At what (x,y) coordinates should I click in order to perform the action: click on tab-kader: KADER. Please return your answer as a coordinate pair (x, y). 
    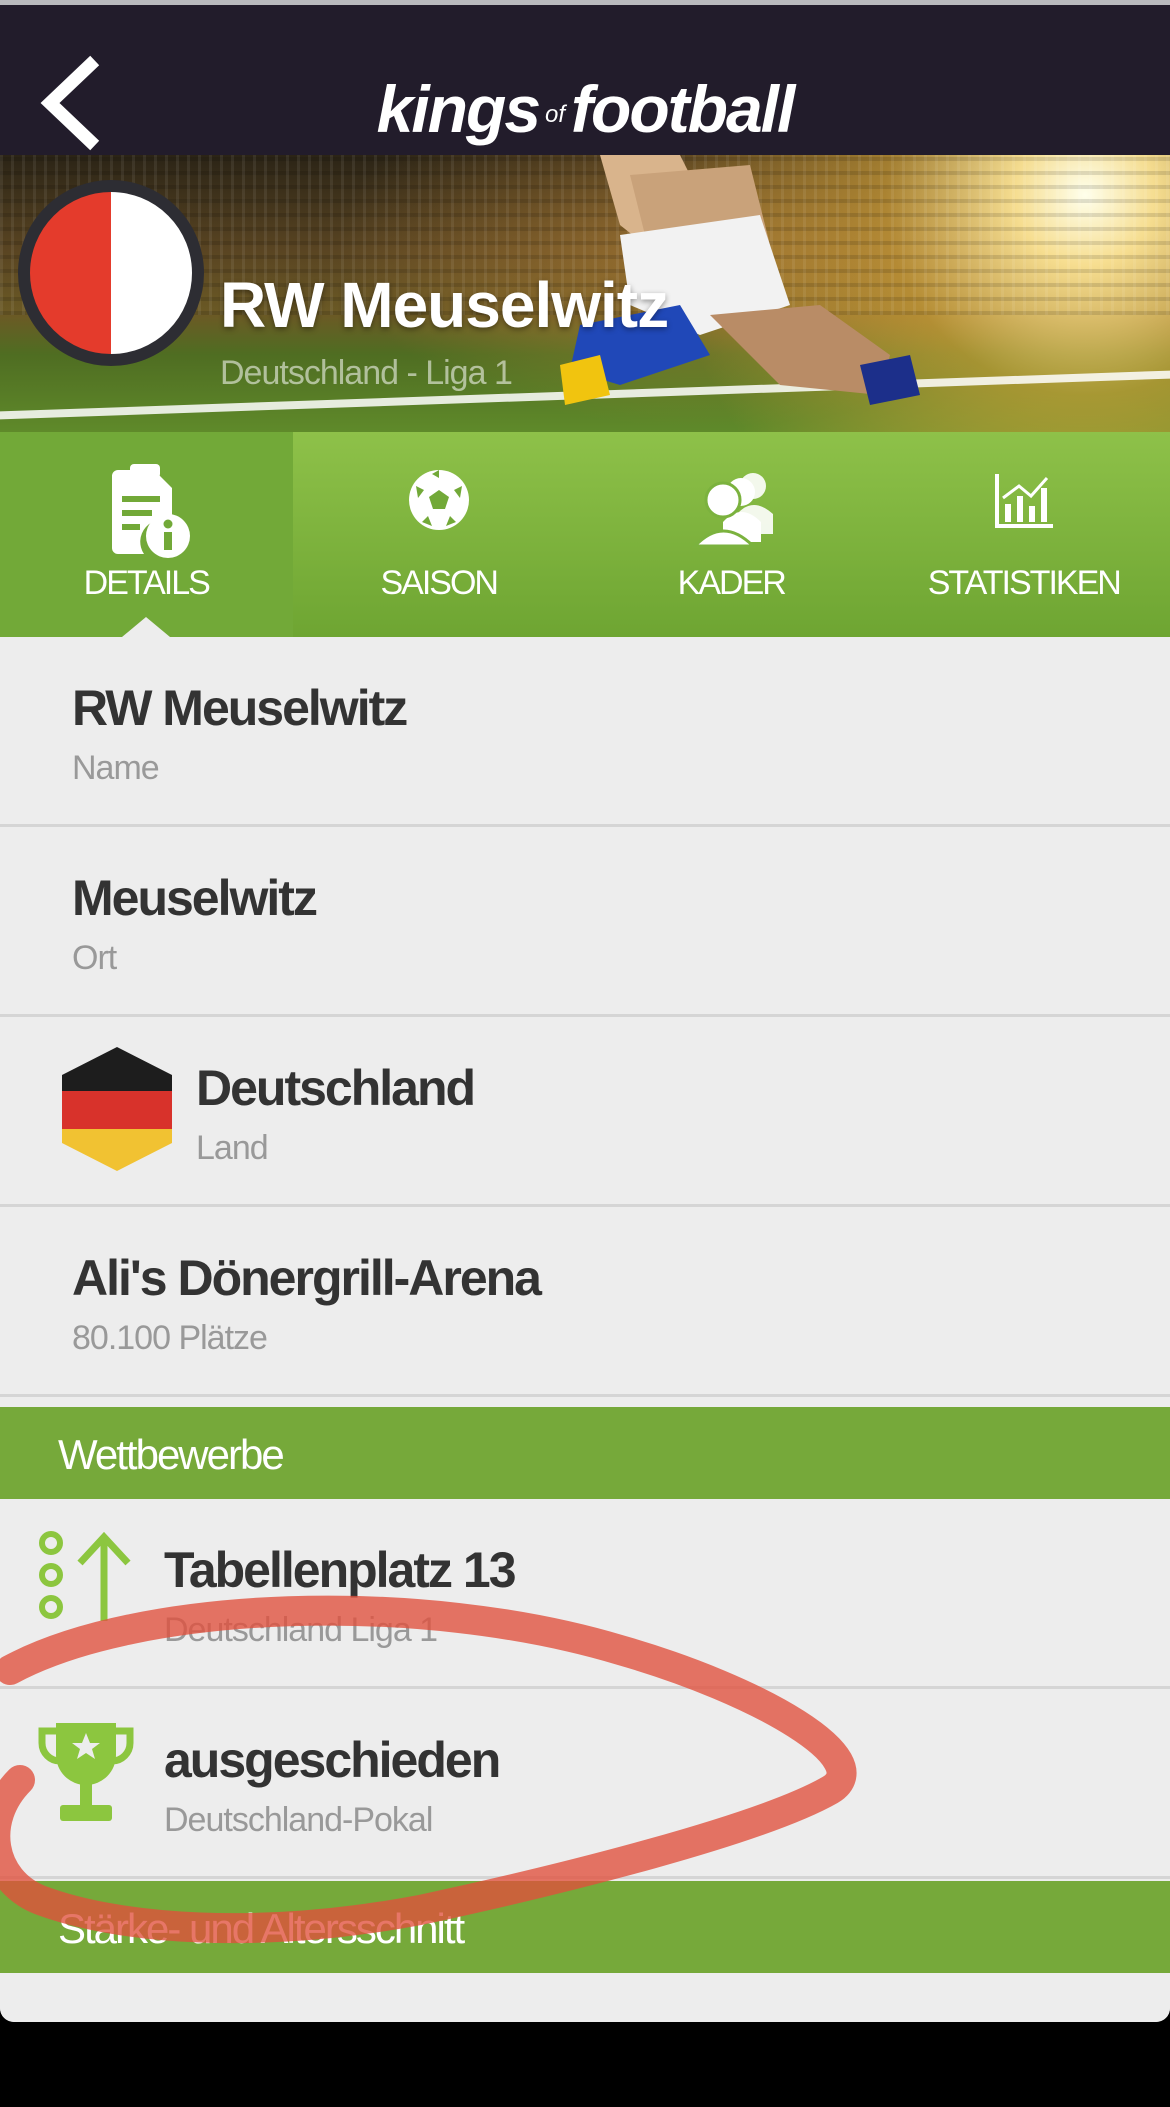
    Looking at the image, I should click on (731, 534).